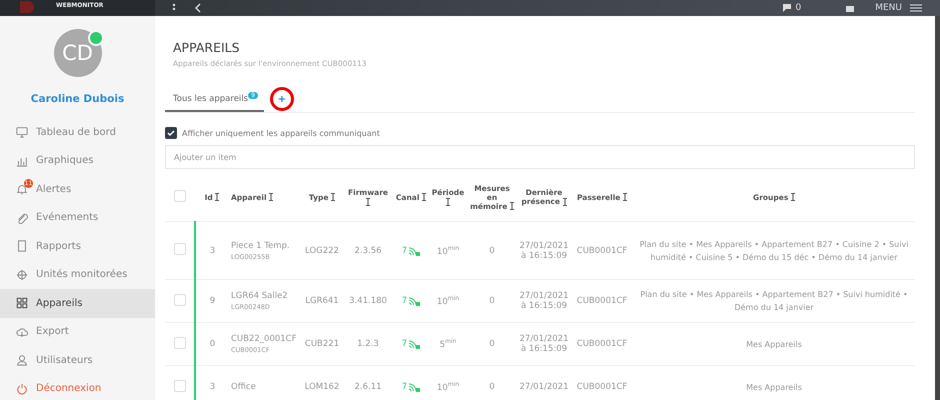 The image size is (940, 400). Describe the element at coordinates (22, 388) in the screenshot. I see `power-icon` at that location.